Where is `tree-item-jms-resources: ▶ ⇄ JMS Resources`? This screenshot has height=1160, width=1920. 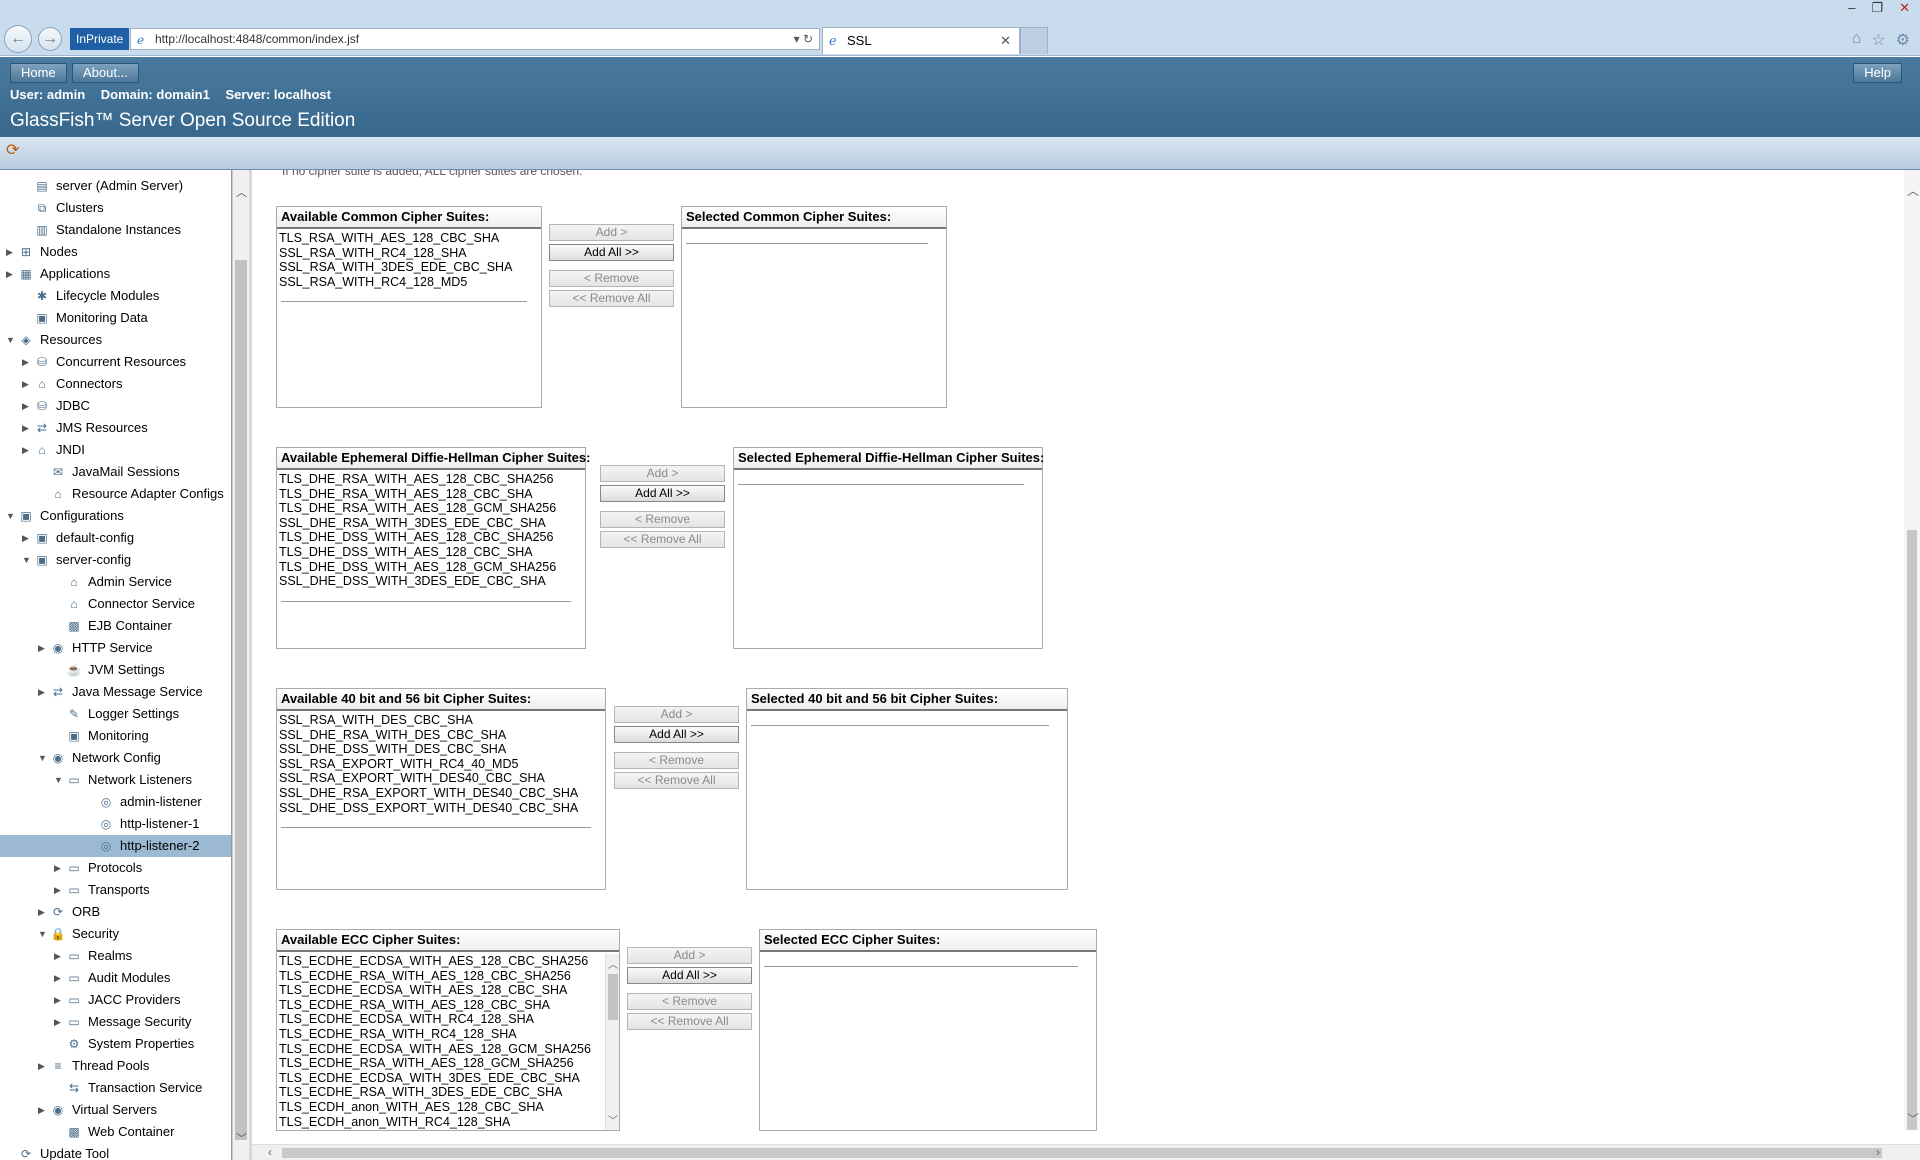 tree-item-jms-resources: ▶ ⇄ JMS Resources is located at coordinates (115, 428).